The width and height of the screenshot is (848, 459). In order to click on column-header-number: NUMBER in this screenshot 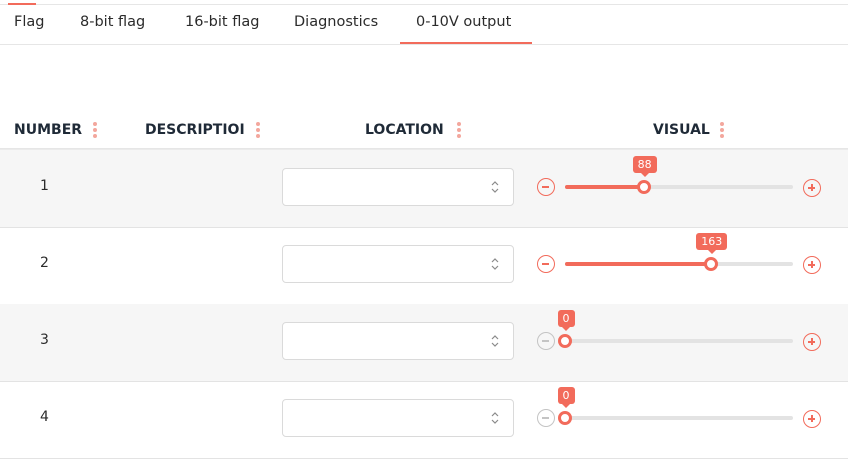, I will do `click(49, 130)`.